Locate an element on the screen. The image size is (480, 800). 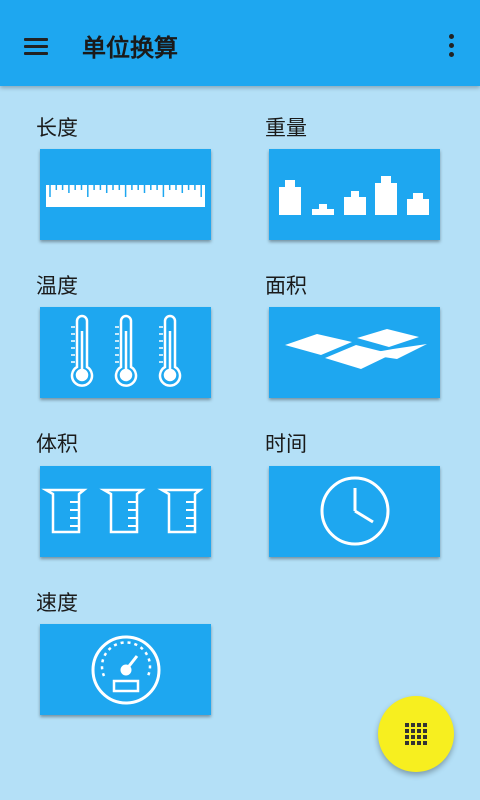
category-label-temperature: 温度 is located at coordinates (57, 286).